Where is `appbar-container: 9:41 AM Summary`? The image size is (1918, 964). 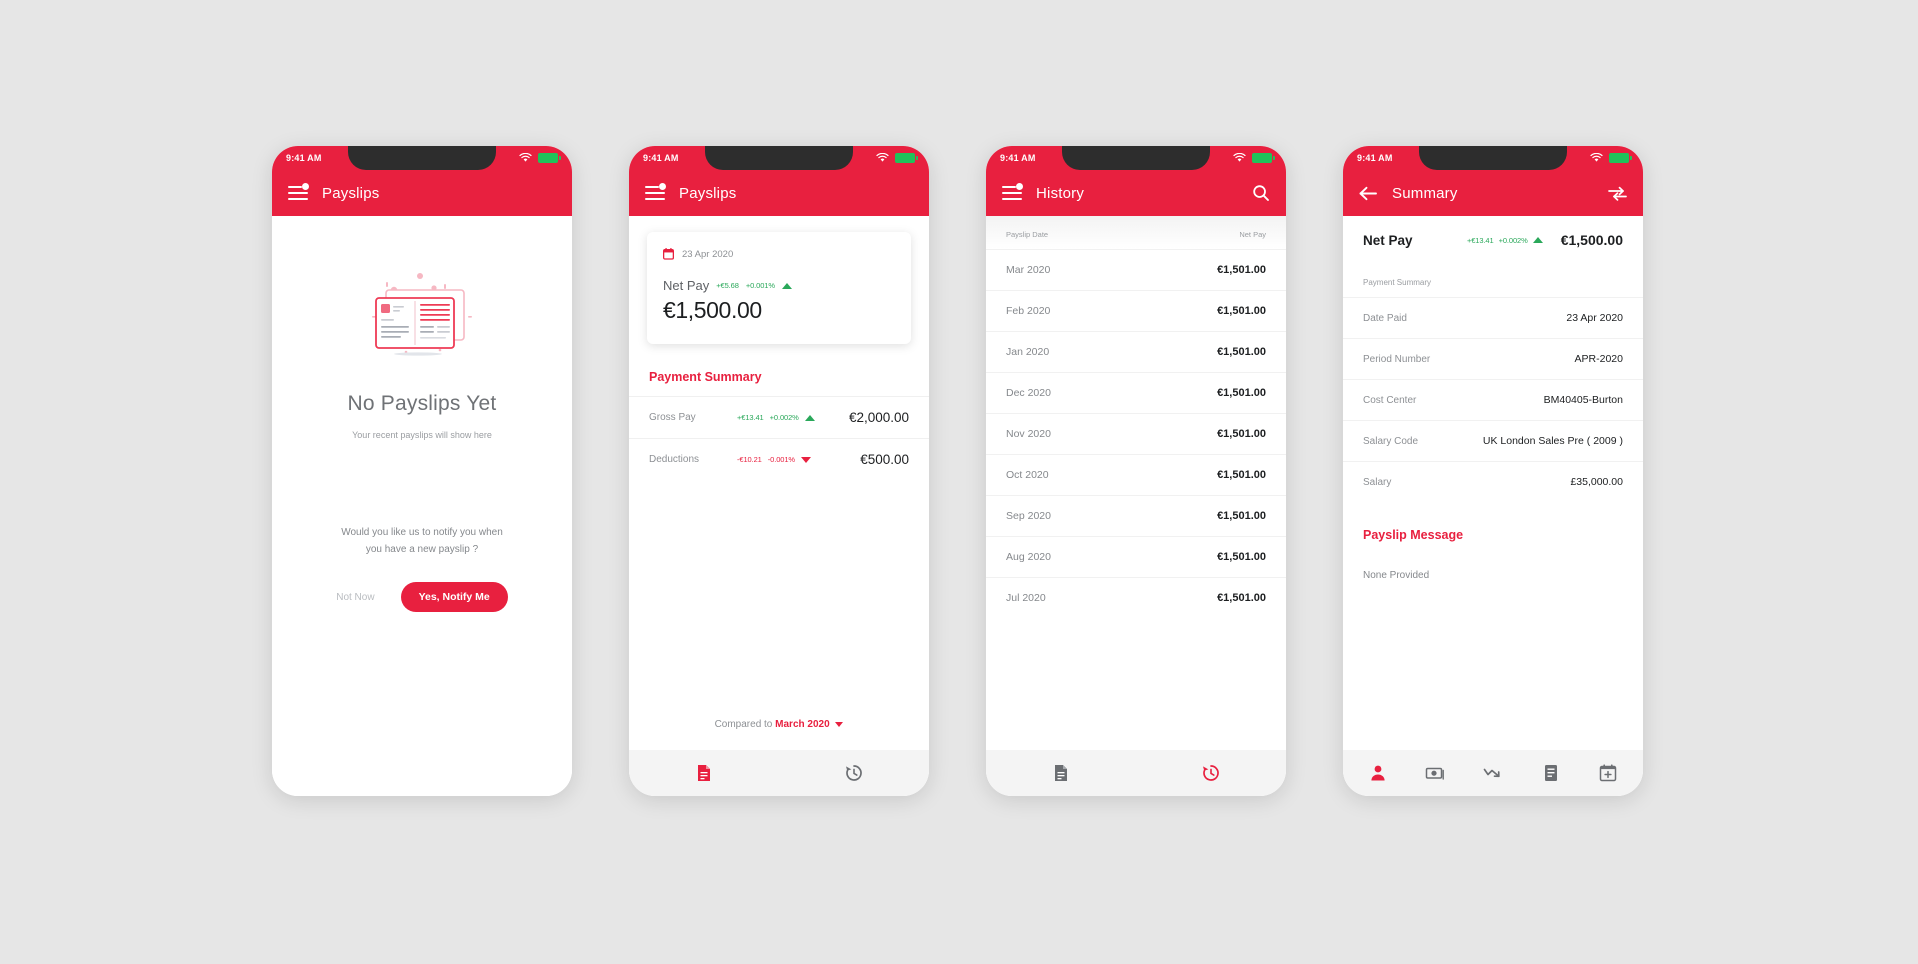 appbar-container: 9:41 AM Summary is located at coordinates (1493, 181).